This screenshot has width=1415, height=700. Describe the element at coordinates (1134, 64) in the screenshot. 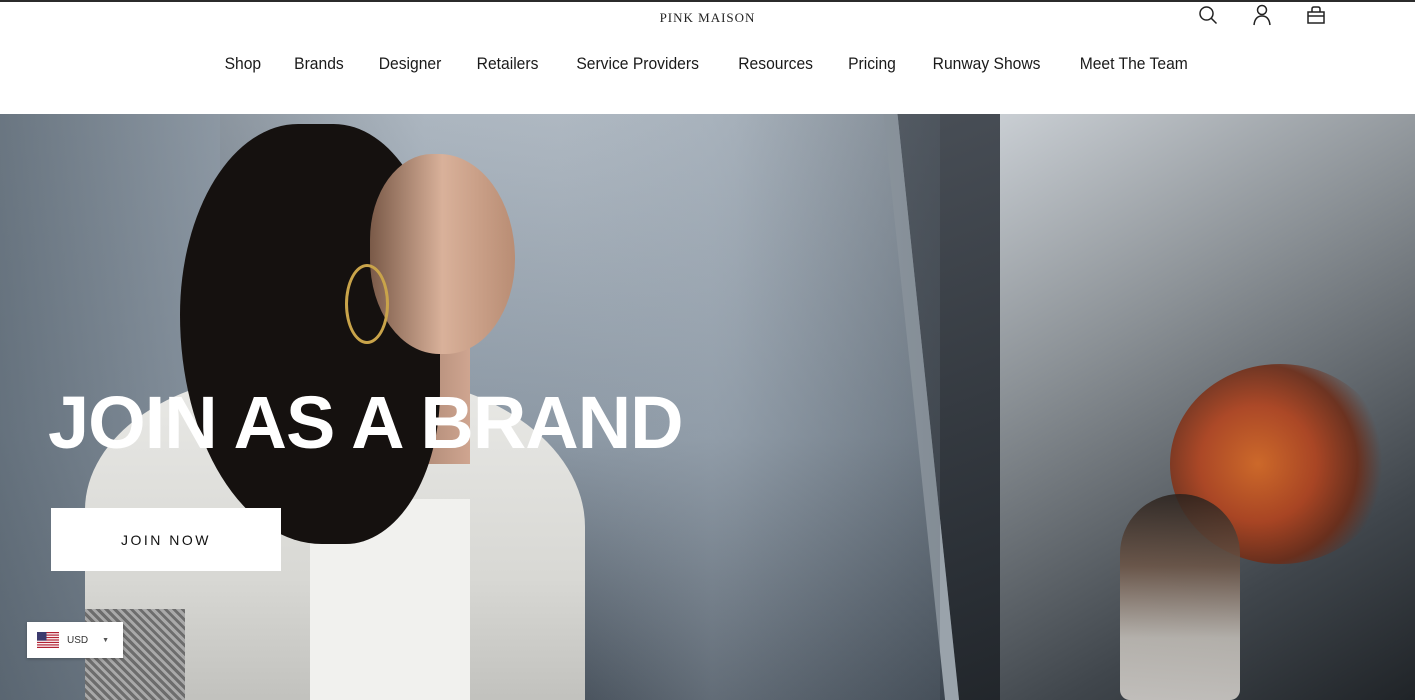

I see `nav-item-meet-the-team: Meet The Team` at that location.